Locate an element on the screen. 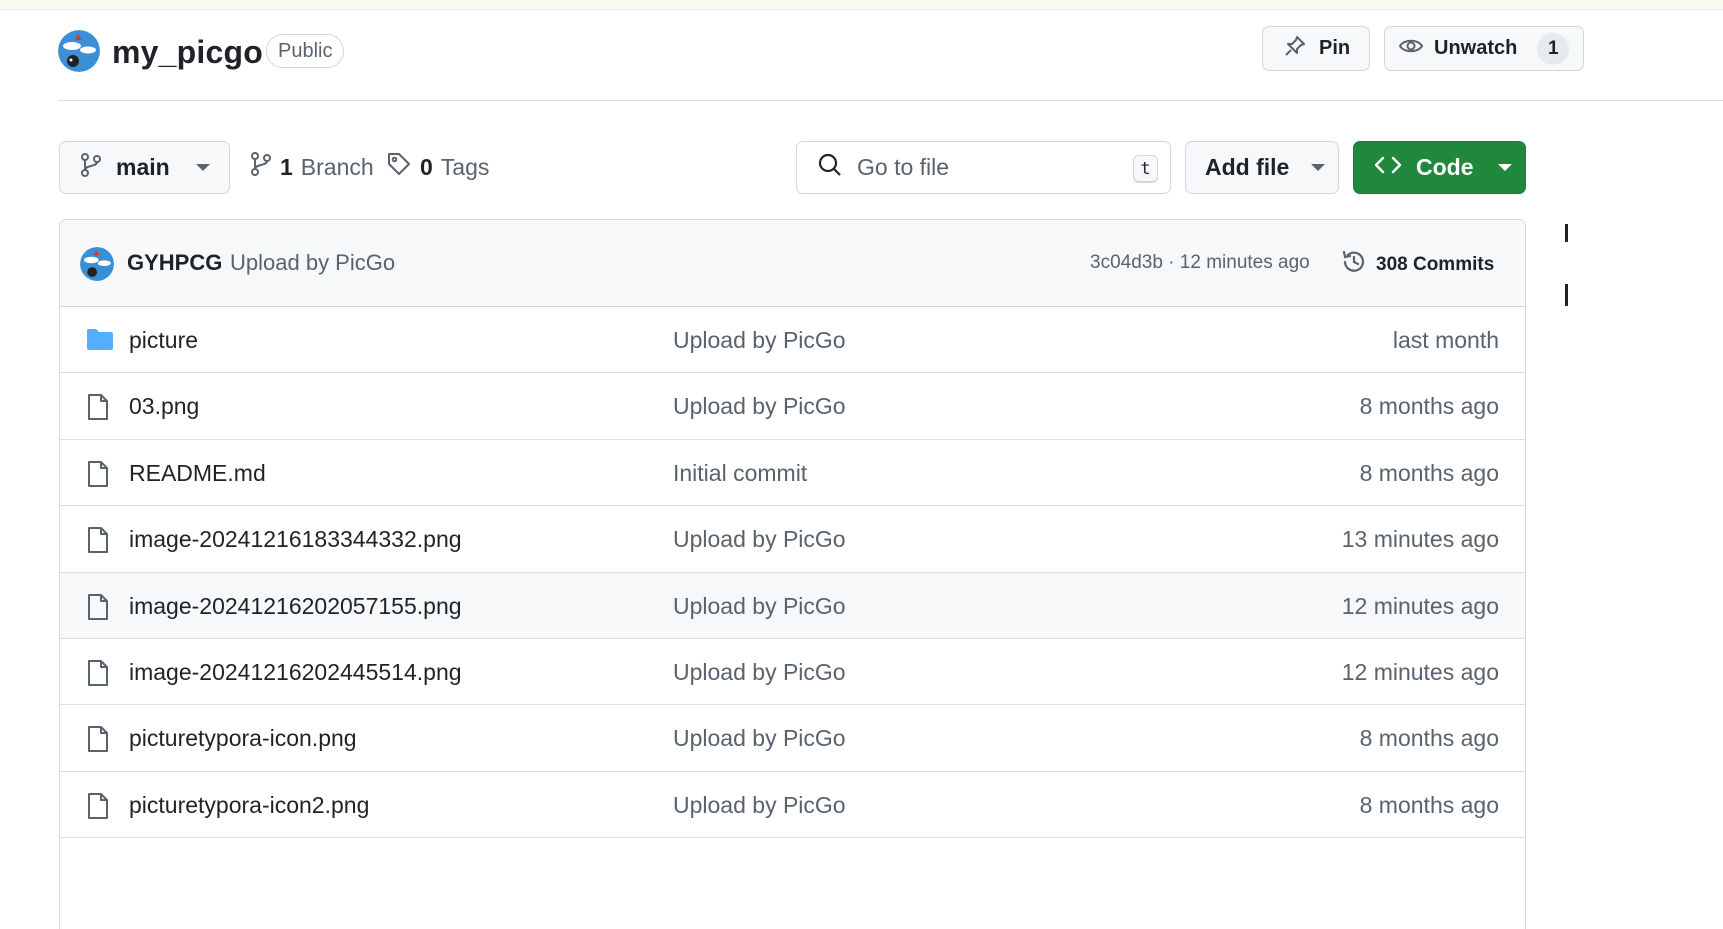 This screenshot has height=929, width=1723. file-name: picture is located at coordinates (163, 340).